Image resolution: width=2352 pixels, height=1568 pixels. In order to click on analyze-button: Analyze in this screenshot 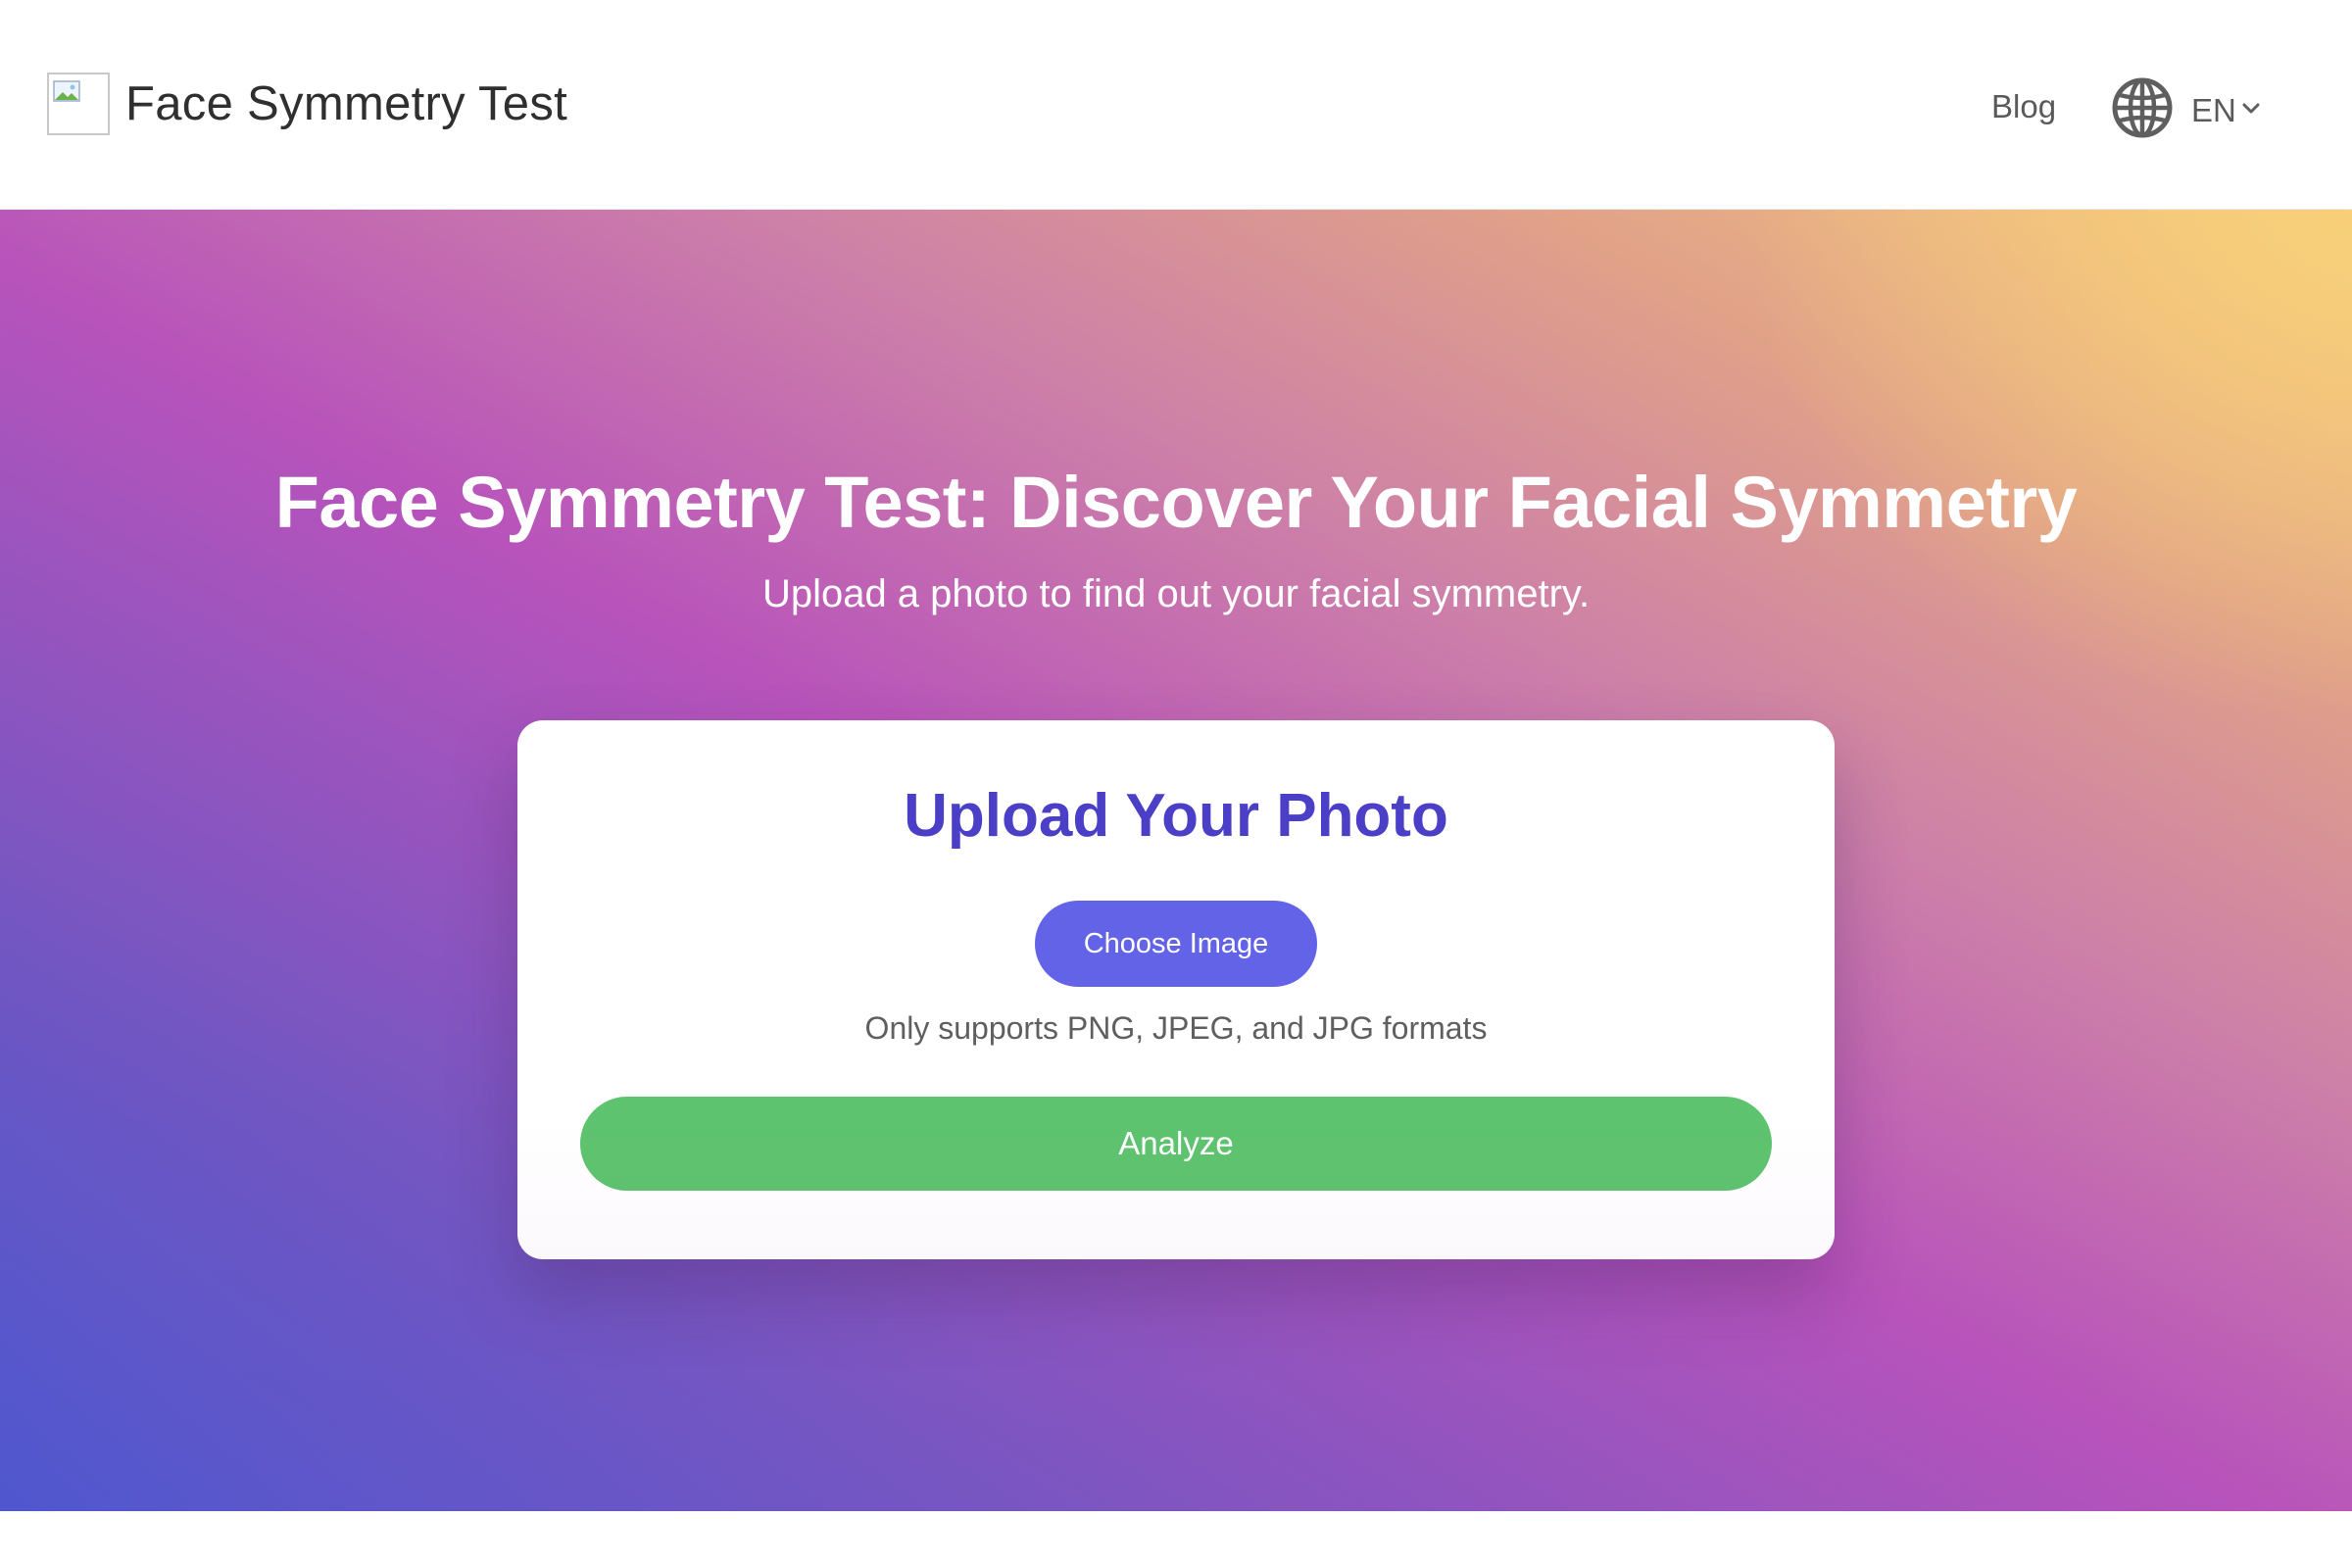, I will do `click(1176, 1144)`.